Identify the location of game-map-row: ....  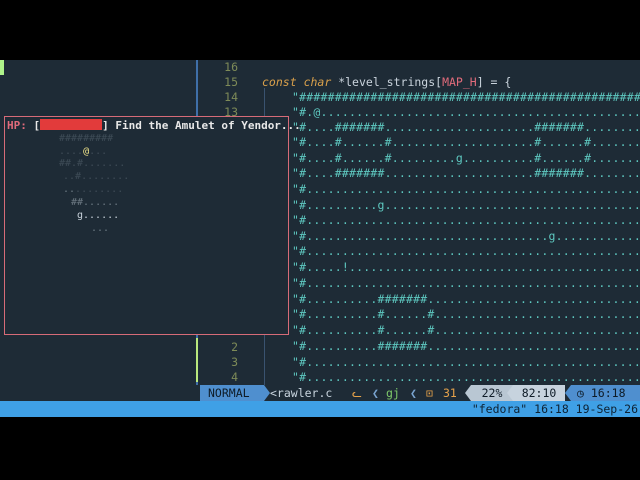
(100, 228).